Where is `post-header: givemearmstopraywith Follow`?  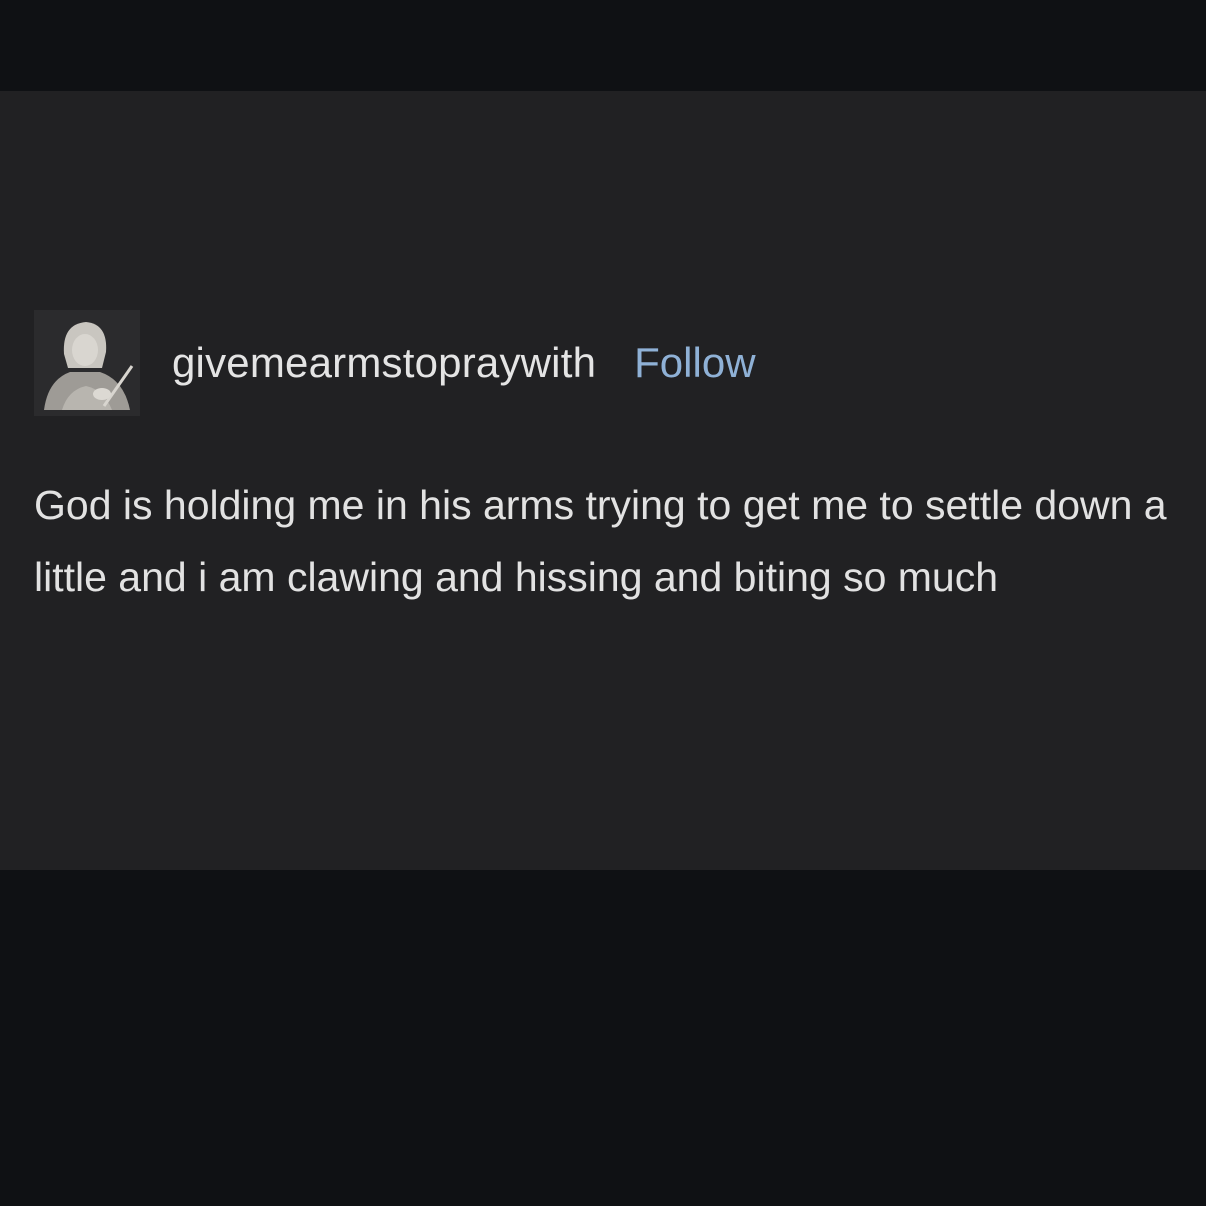 post-header: givemearmstopraywith Follow is located at coordinates (395, 363).